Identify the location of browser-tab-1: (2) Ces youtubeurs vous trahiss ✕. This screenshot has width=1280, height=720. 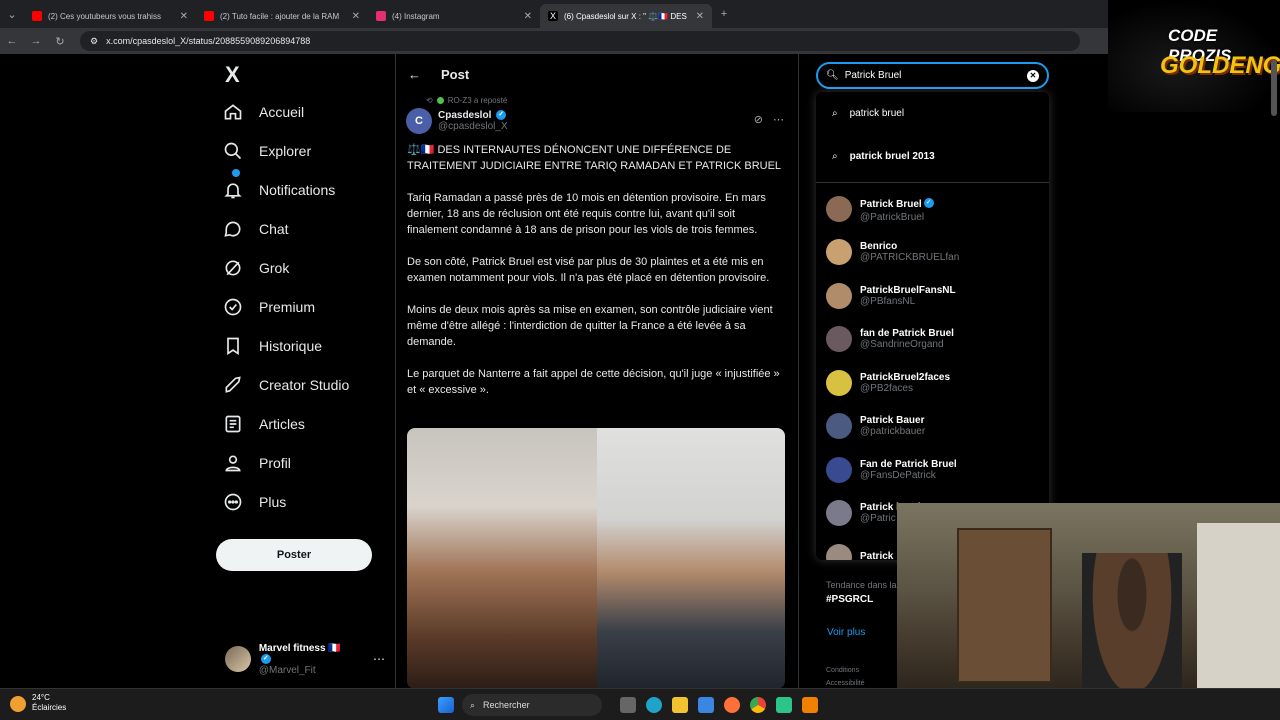
(110, 16).